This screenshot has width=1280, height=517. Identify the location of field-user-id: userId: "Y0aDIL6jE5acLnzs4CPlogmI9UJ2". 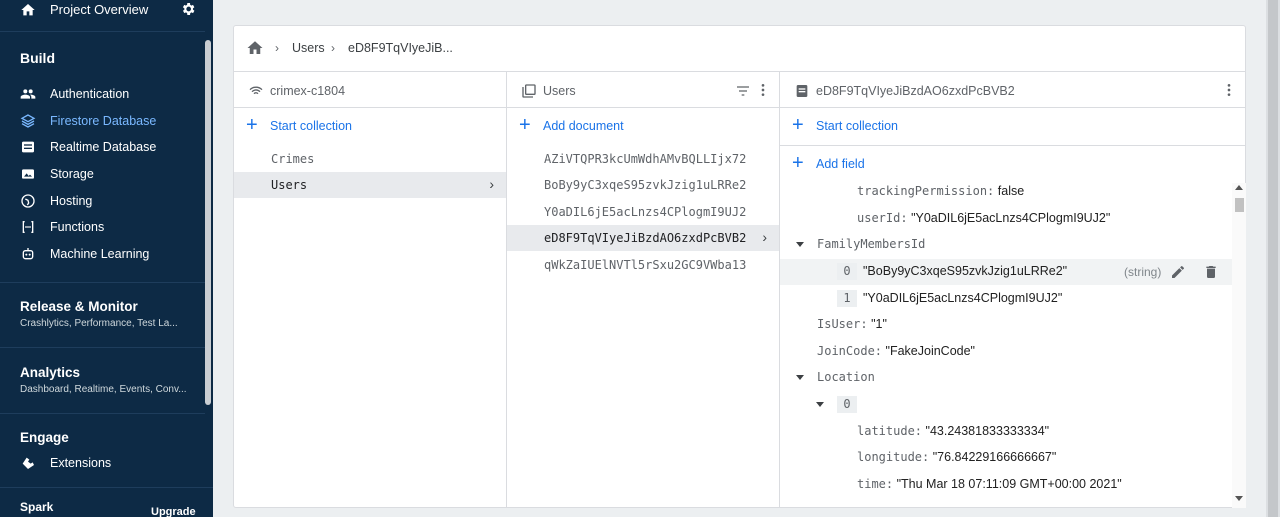
(983, 218).